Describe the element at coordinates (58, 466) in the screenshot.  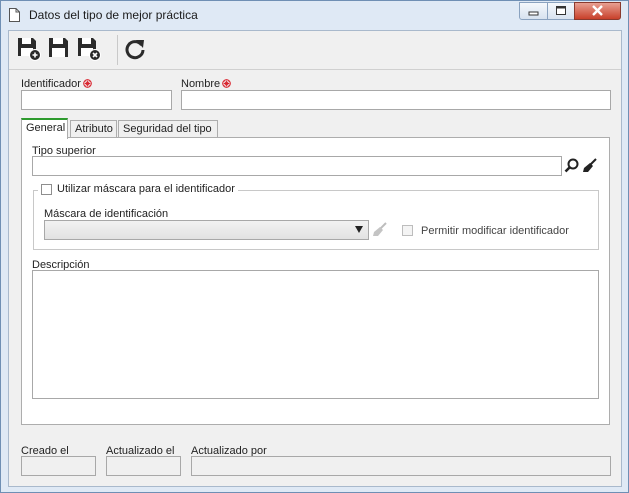
I see `created-field` at that location.